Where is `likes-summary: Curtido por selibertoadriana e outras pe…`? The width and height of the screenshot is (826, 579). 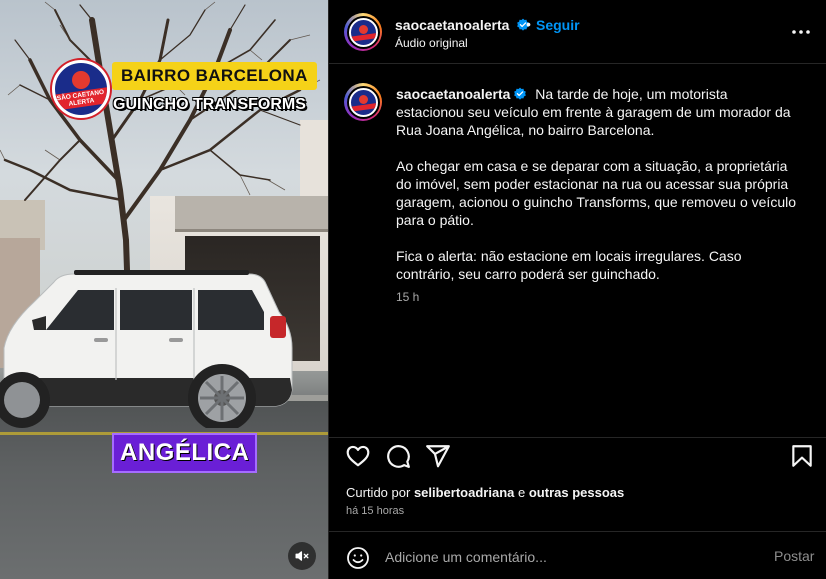 likes-summary: Curtido por selibertoadriana e outras pe… is located at coordinates (485, 493).